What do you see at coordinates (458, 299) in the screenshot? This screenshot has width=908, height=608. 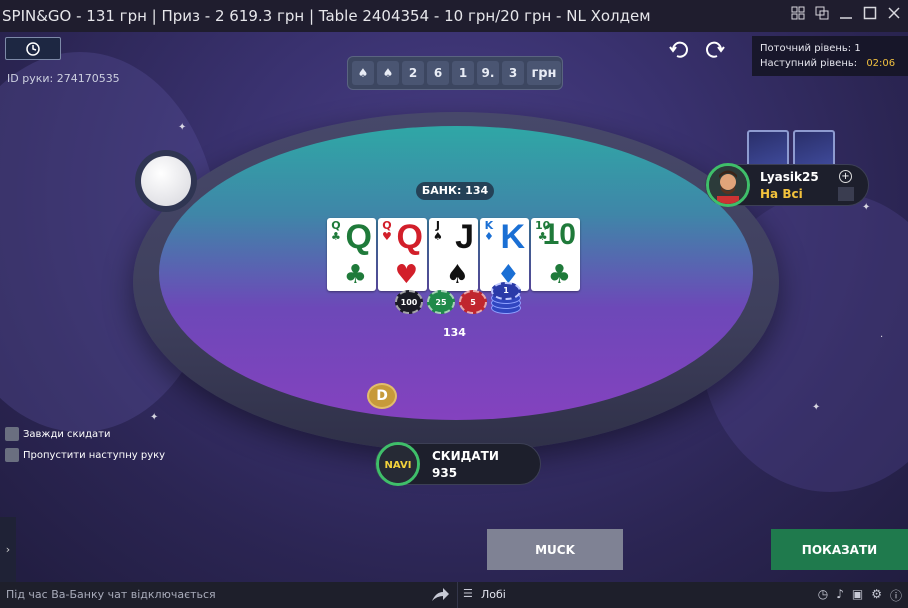 I see `pot-chips: 100 25 5 1` at bounding box center [458, 299].